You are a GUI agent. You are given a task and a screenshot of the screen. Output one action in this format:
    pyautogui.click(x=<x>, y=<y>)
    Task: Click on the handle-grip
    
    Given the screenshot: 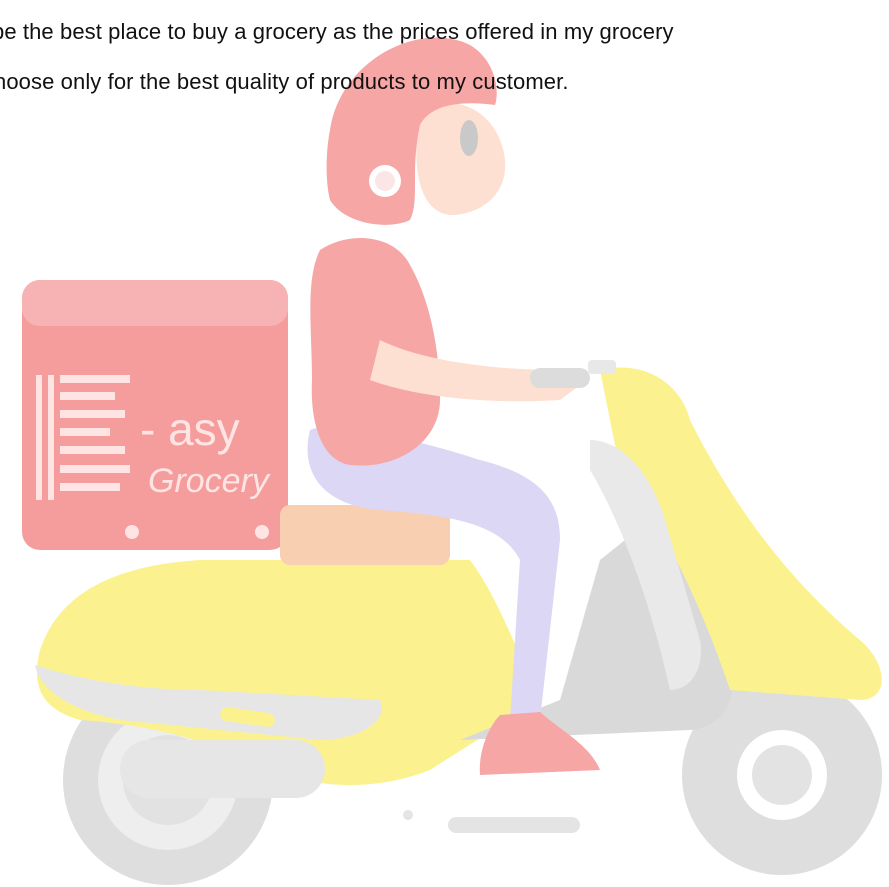 What is the action you would take?
    pyautogui.click(x=560, y=378)
    